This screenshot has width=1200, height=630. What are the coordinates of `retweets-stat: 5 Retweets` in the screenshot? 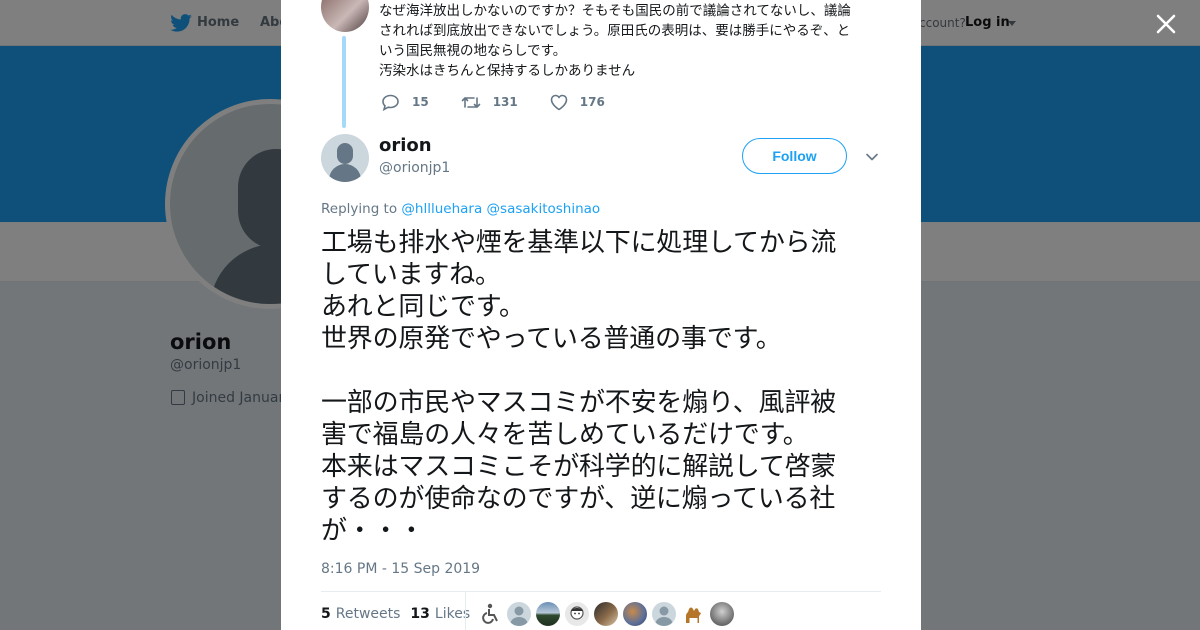 It's located at (360, 614).